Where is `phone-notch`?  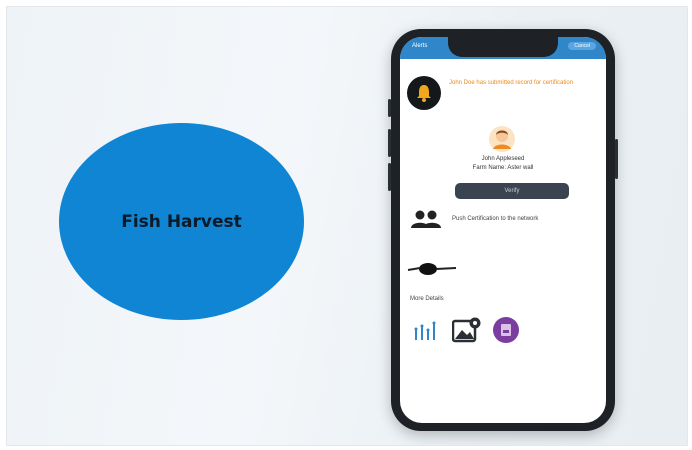
phone-notch is located at coordinates (503, 47).